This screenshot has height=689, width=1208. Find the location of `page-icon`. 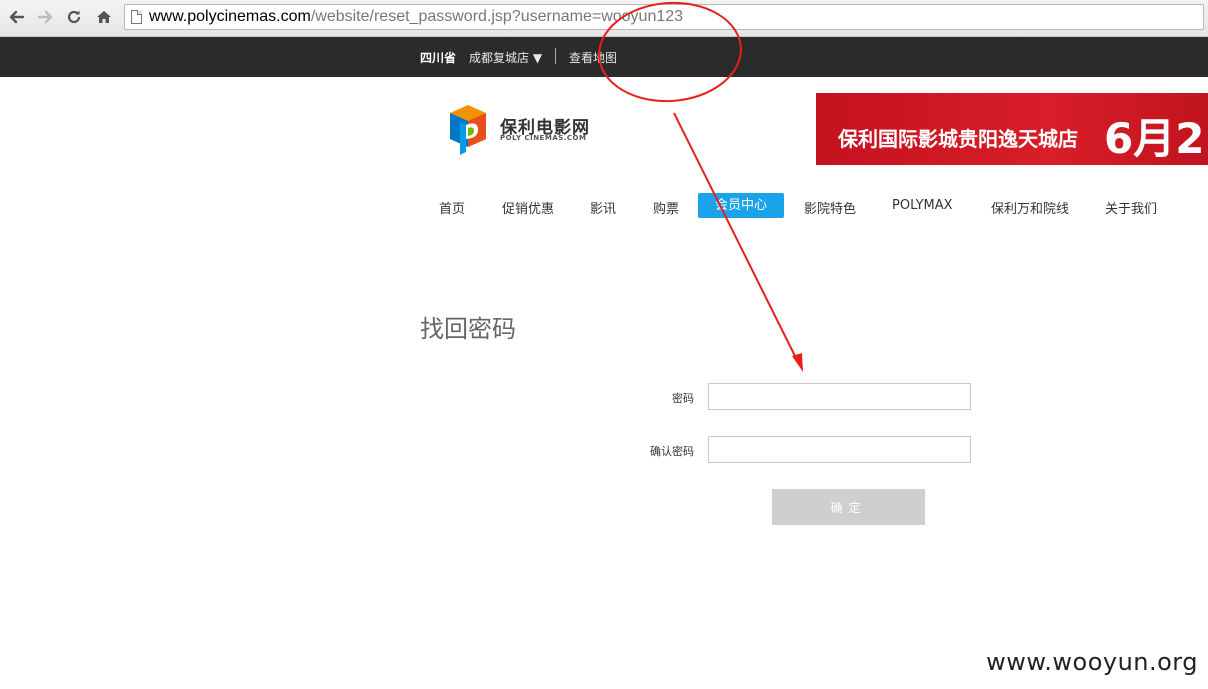

page-icon is located at coordinates (136, 17).